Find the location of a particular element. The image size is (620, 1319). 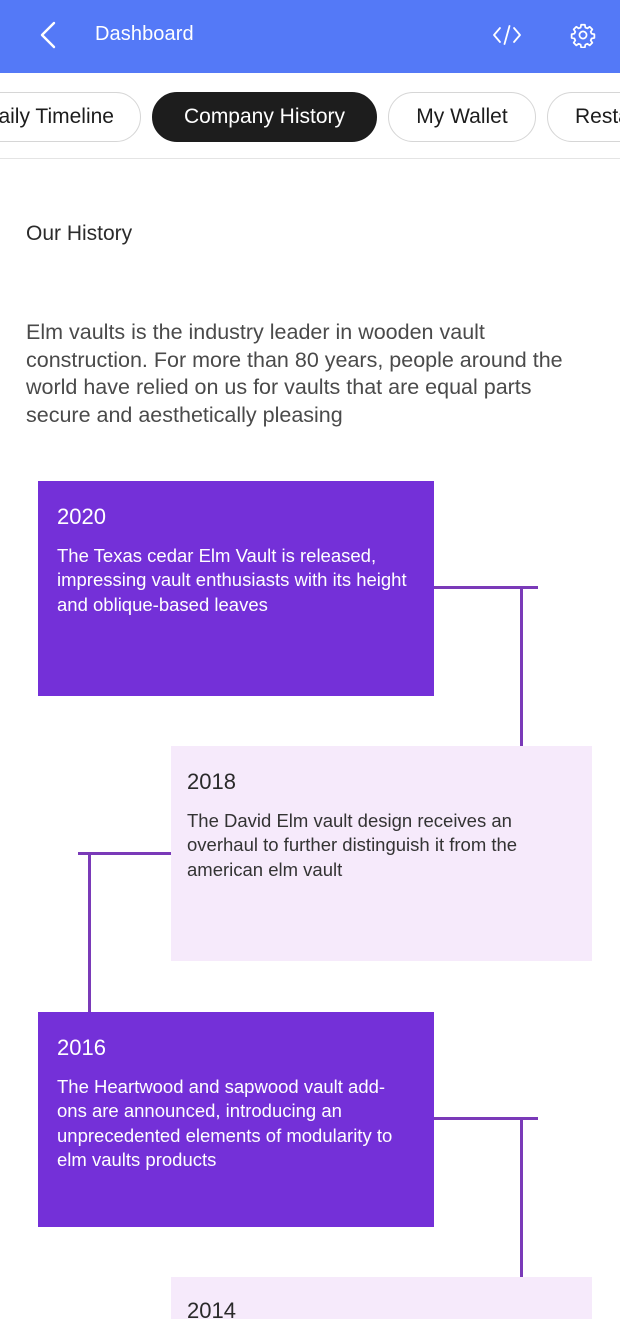

gear-icon is located at coordinates (583, 35).